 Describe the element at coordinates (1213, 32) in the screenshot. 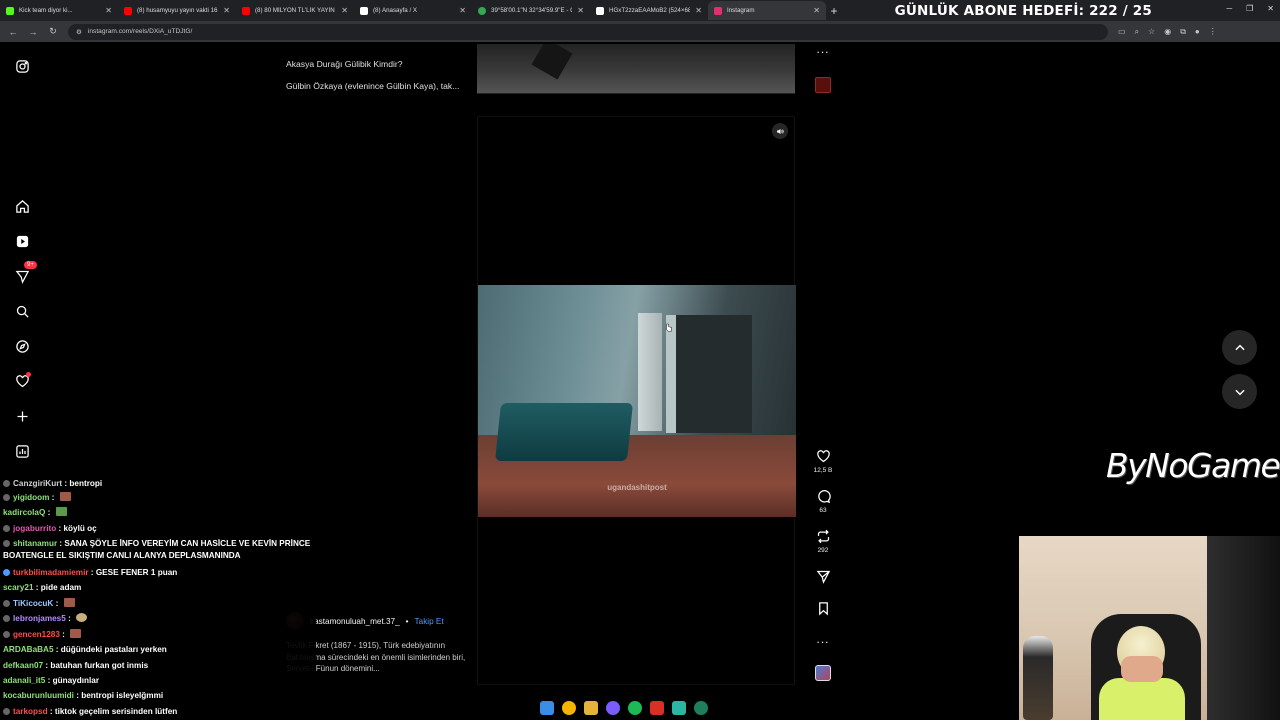

I see `menu-dots-icon: ⋮` at that location.